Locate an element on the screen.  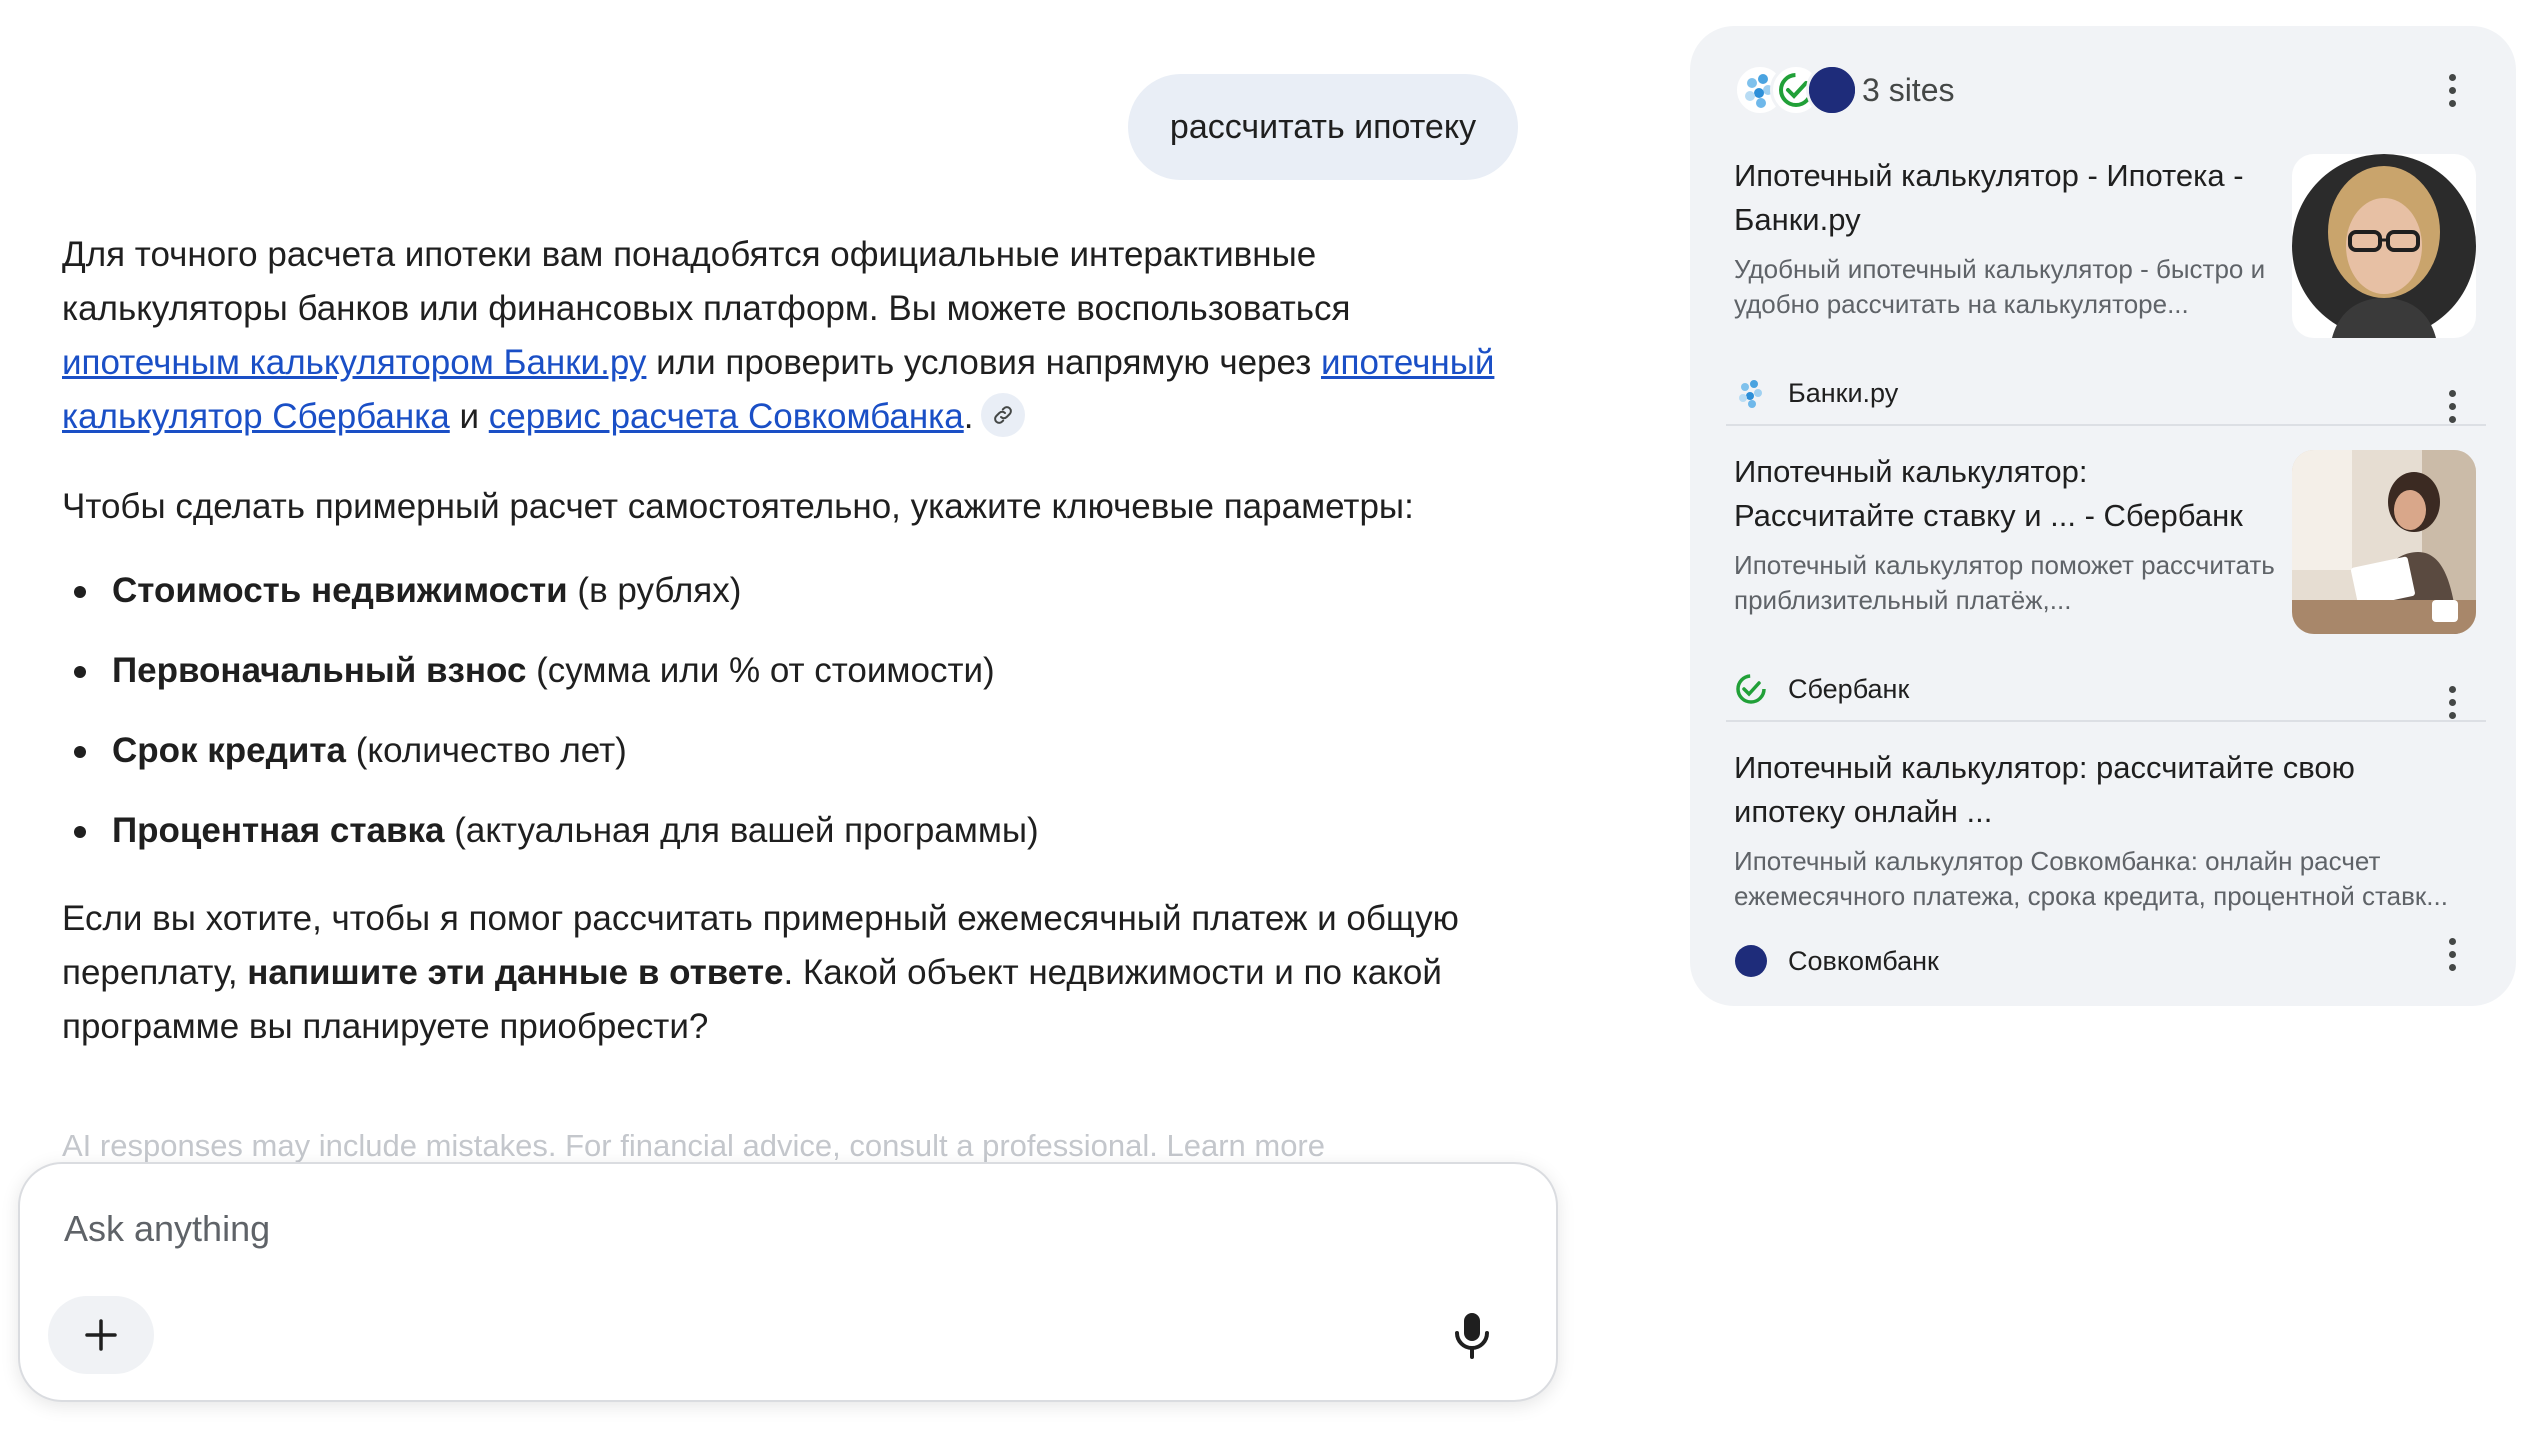
microphone-icon is located at coordinates (1472, 1336).